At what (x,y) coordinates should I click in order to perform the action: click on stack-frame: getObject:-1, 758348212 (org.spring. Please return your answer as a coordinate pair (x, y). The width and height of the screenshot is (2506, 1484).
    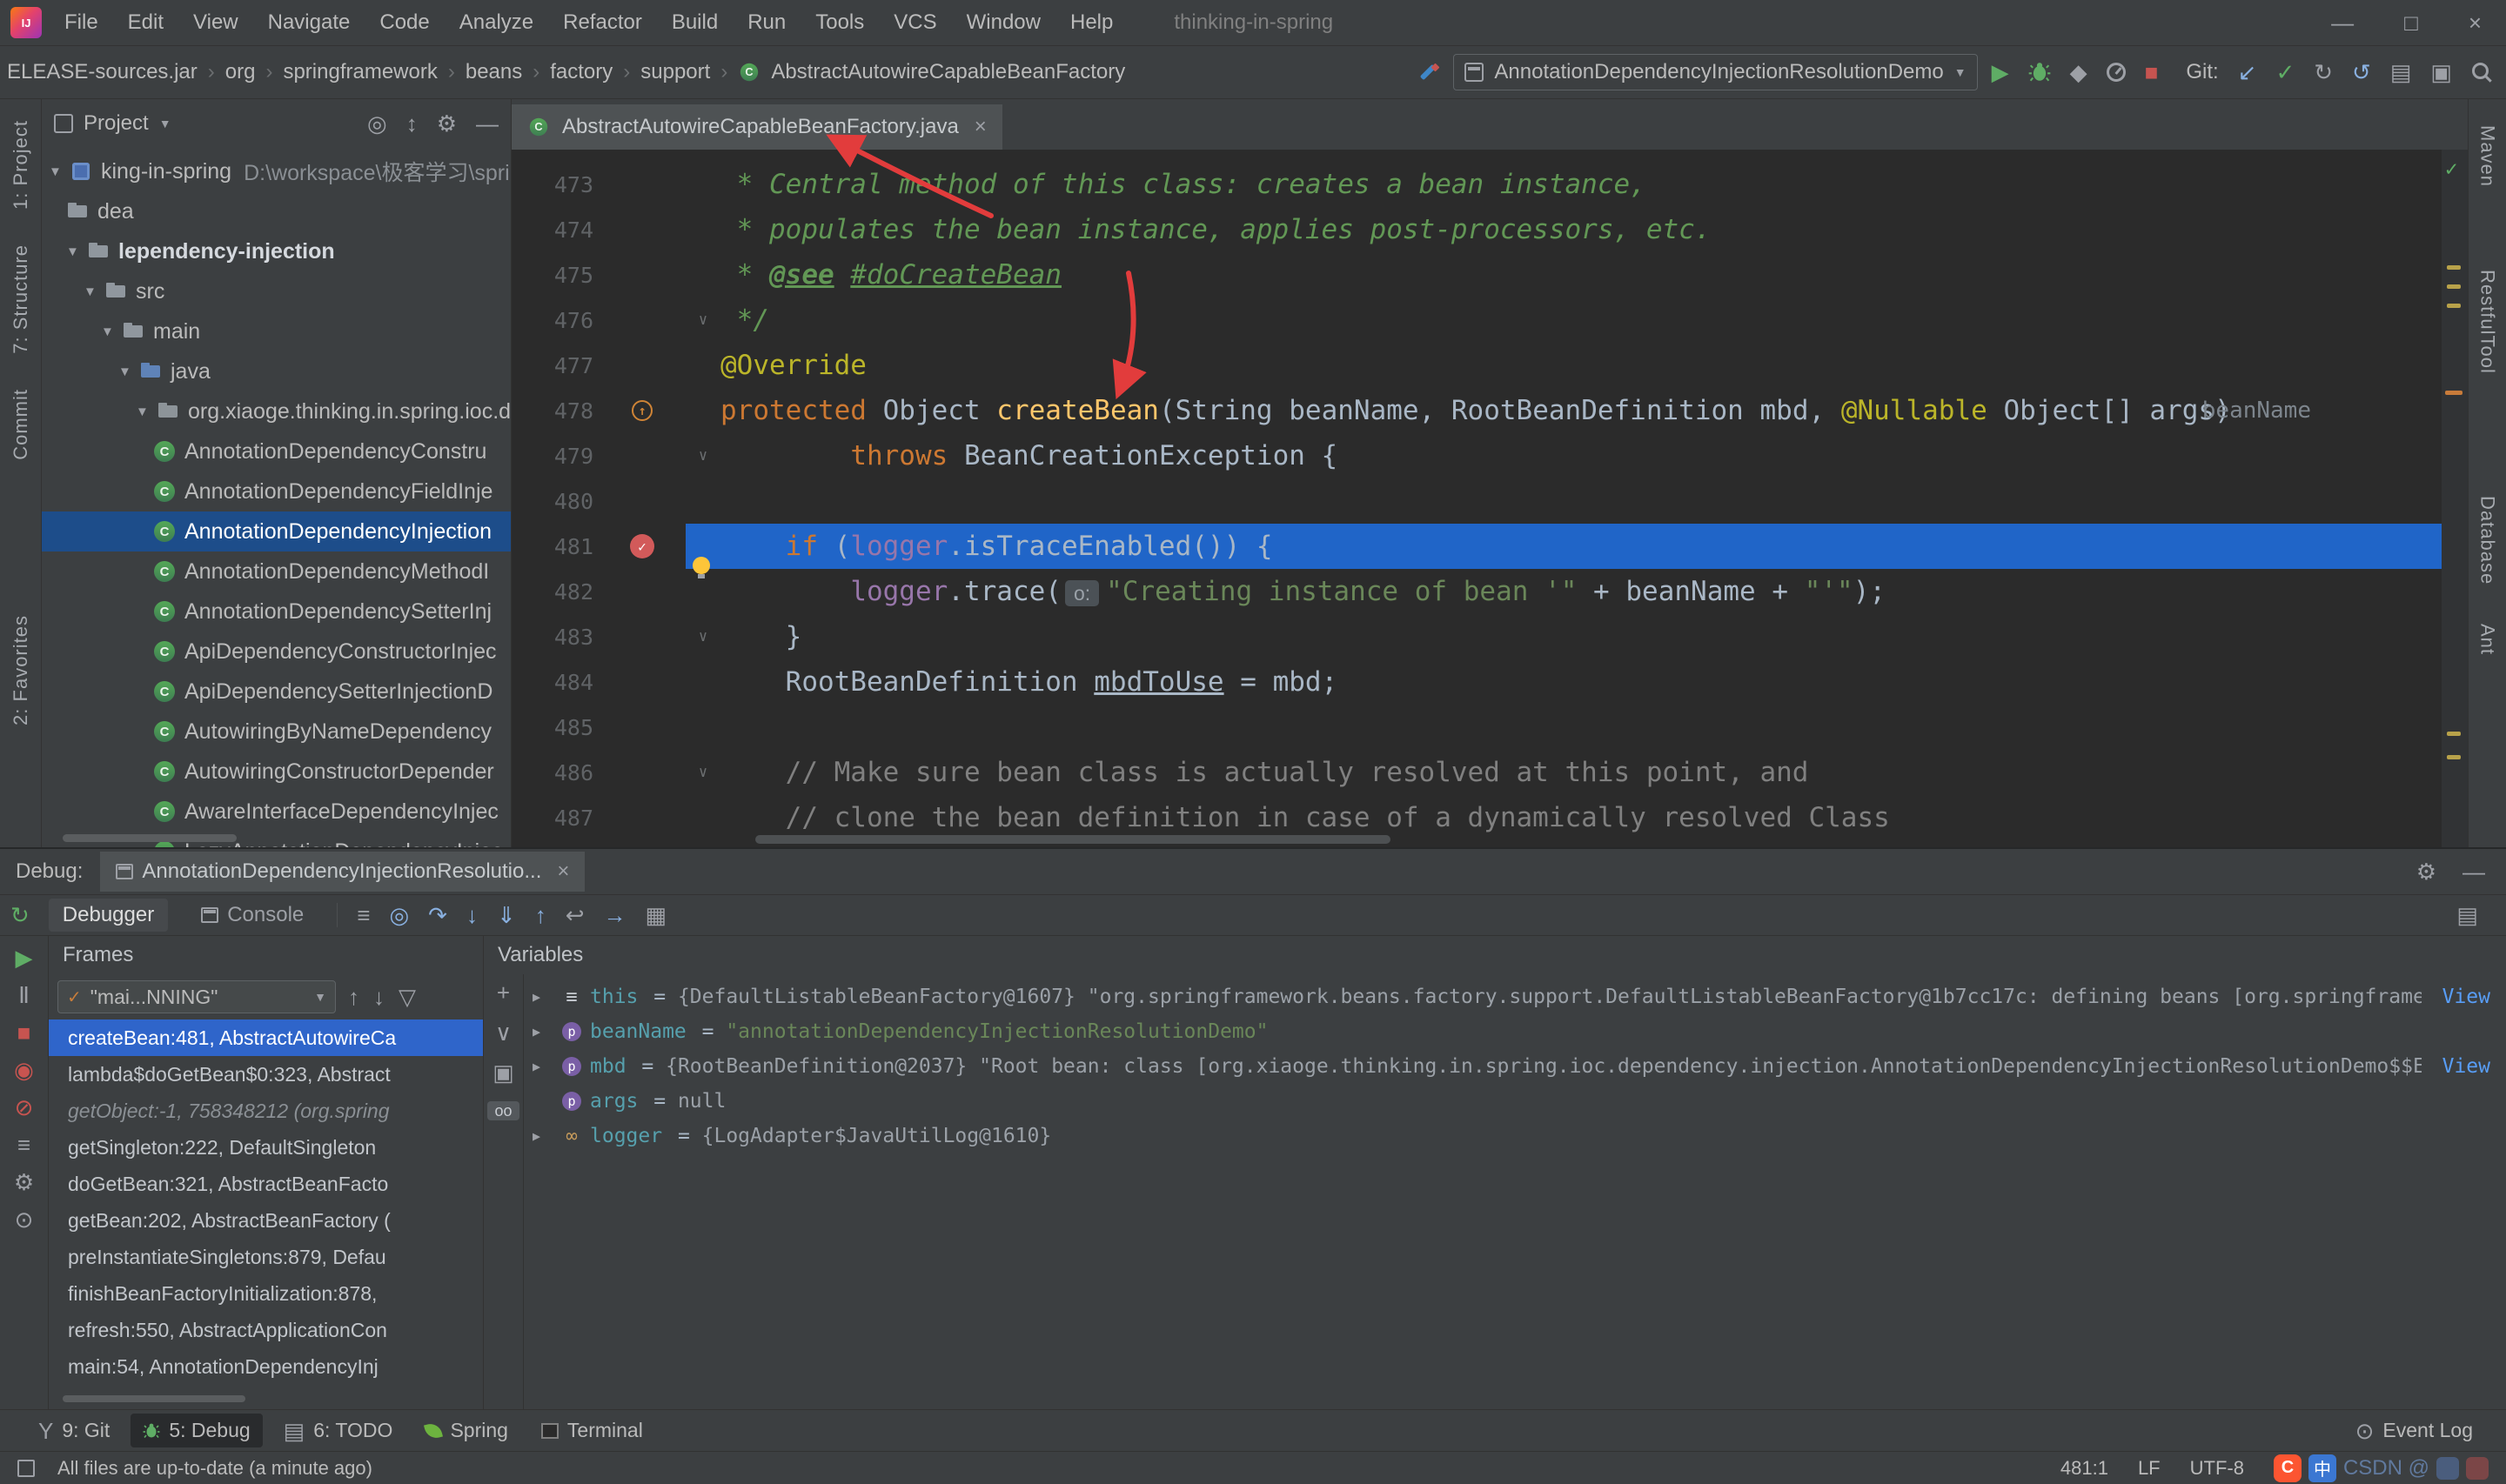
    Looking at the image, I should click on (266, 1111).